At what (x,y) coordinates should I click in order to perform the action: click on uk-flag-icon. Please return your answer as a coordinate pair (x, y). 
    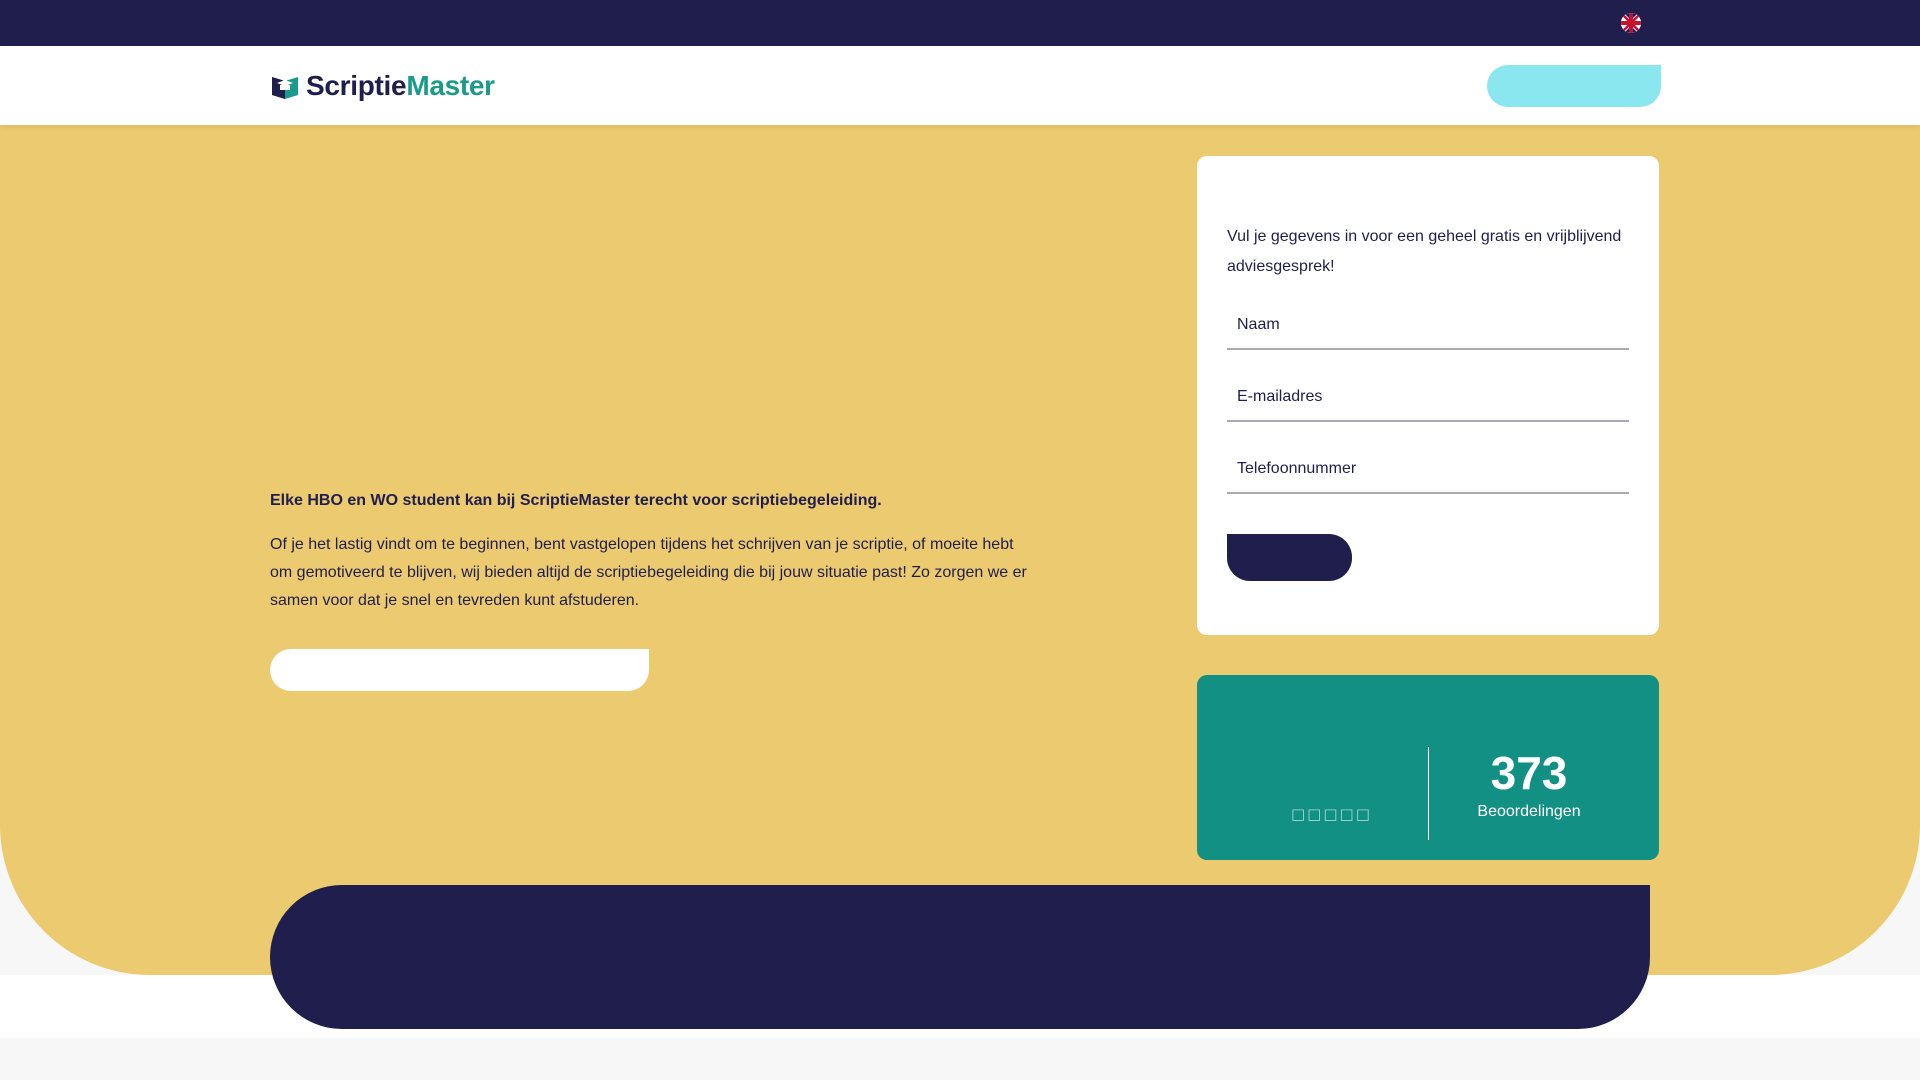
    Looking at the image, I should click on (1631, 23).